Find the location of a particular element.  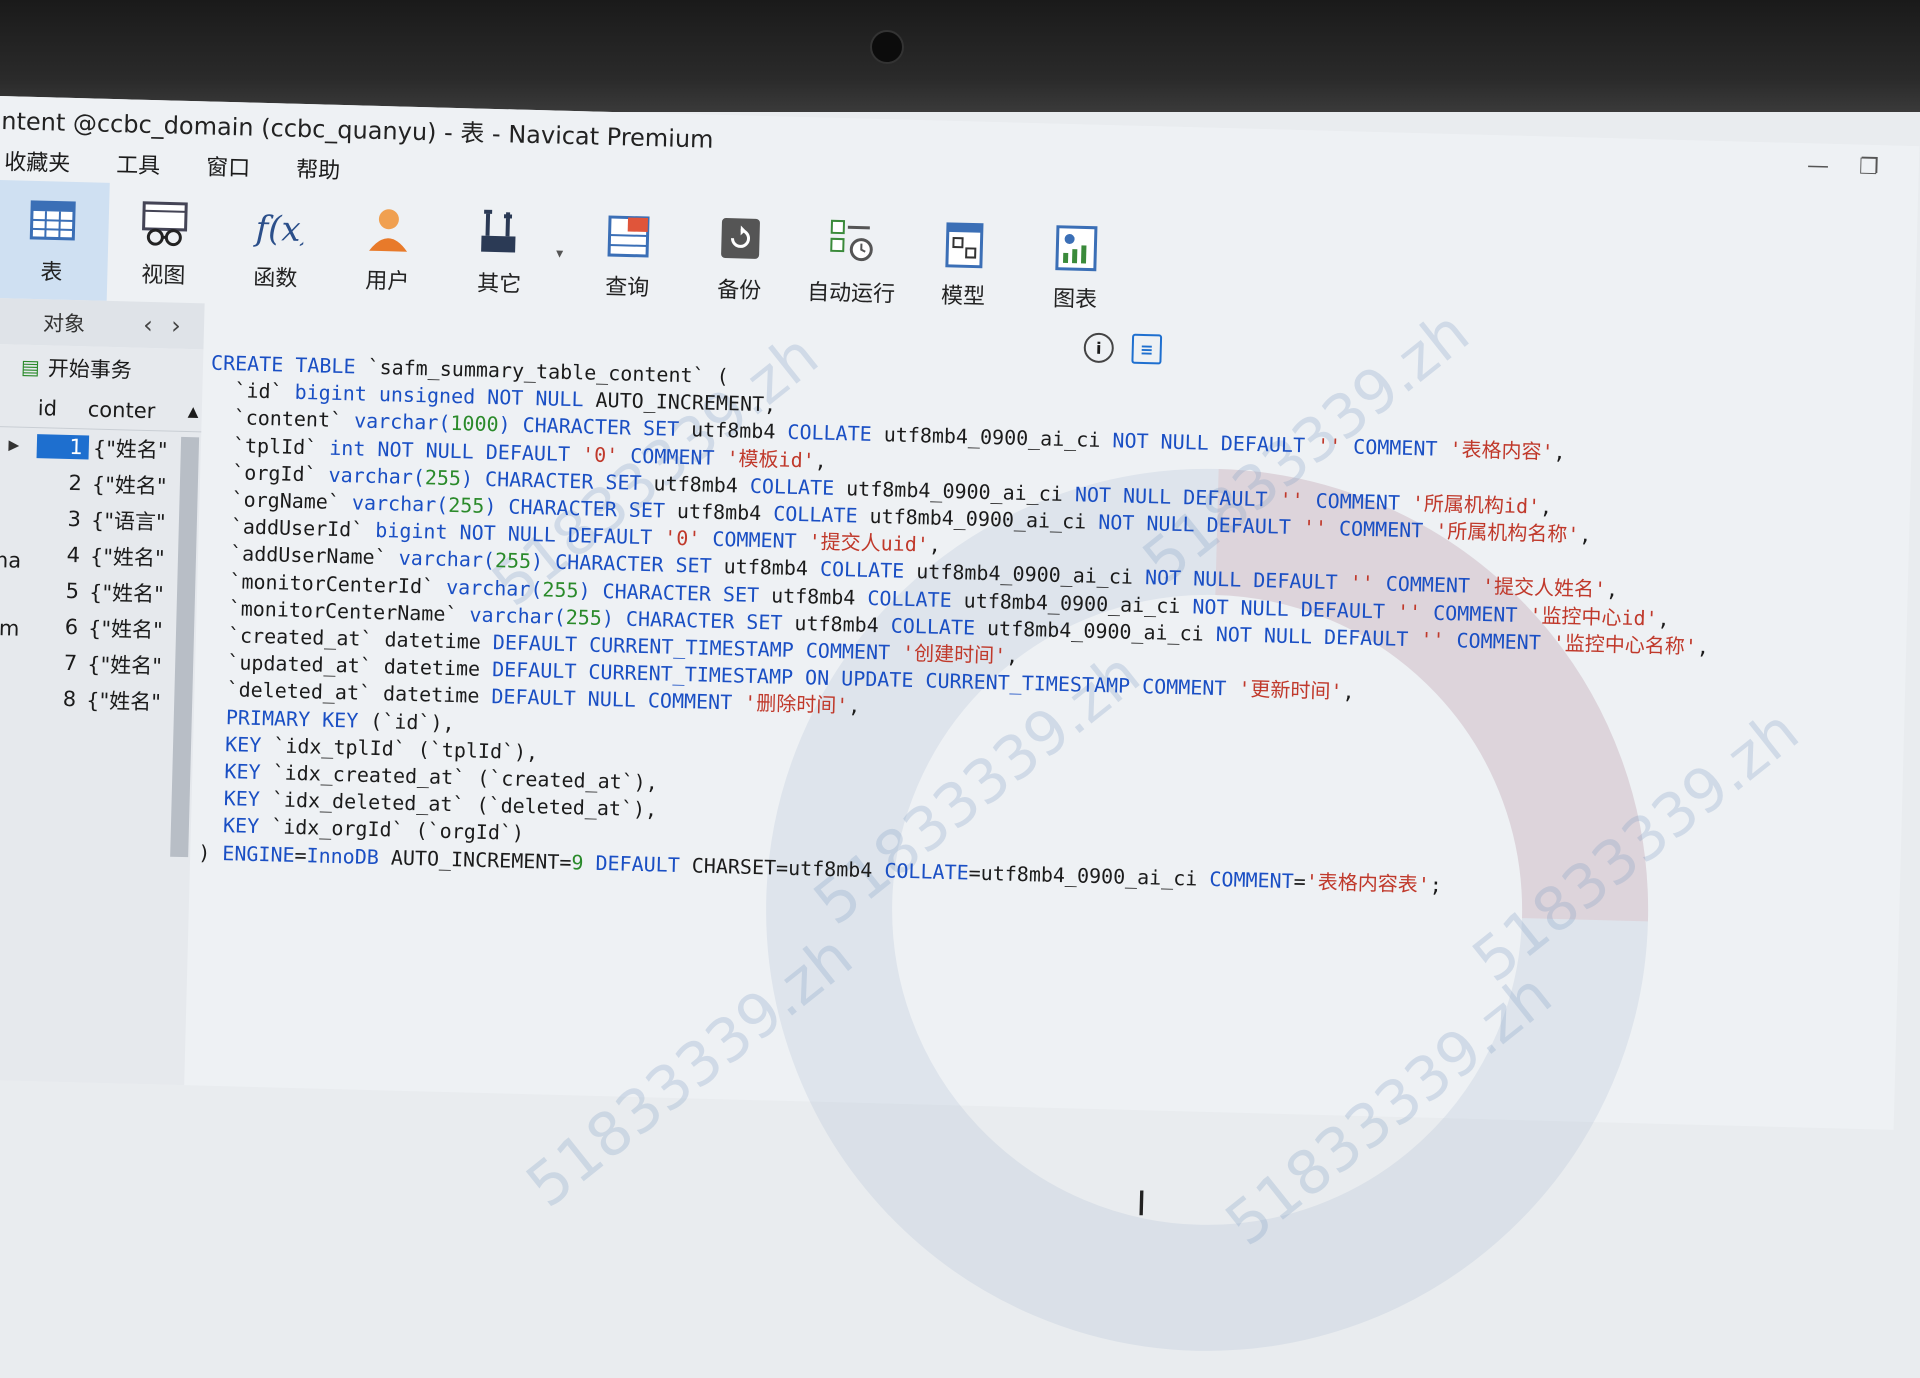

sql-token: `content` is located at coordinates (281, 419).